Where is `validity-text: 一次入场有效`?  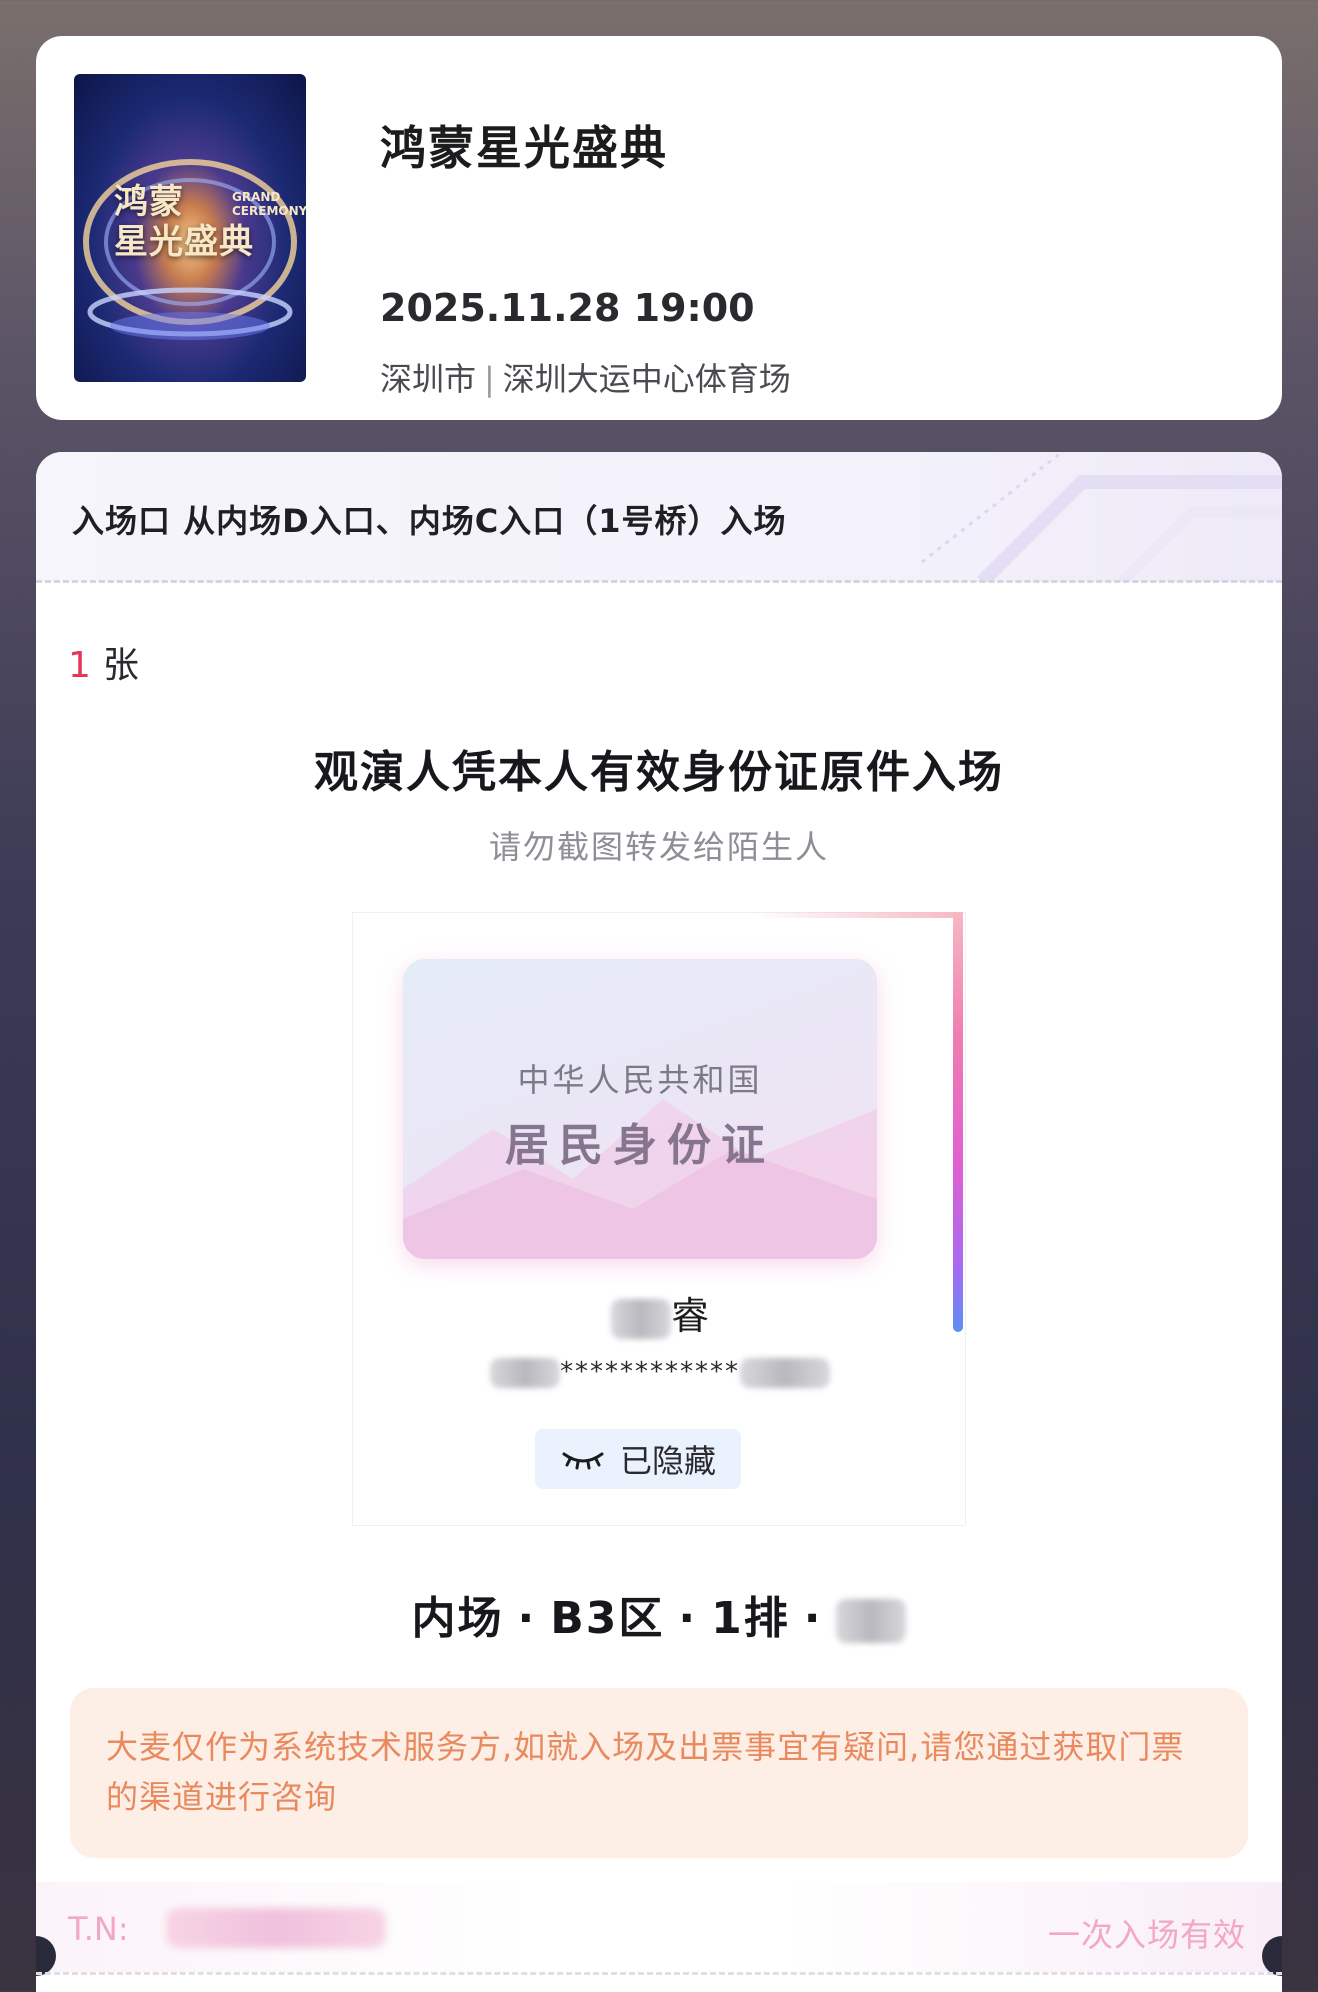
validity-text: 一次入场有效 is located at coordinates (1146, 1935).